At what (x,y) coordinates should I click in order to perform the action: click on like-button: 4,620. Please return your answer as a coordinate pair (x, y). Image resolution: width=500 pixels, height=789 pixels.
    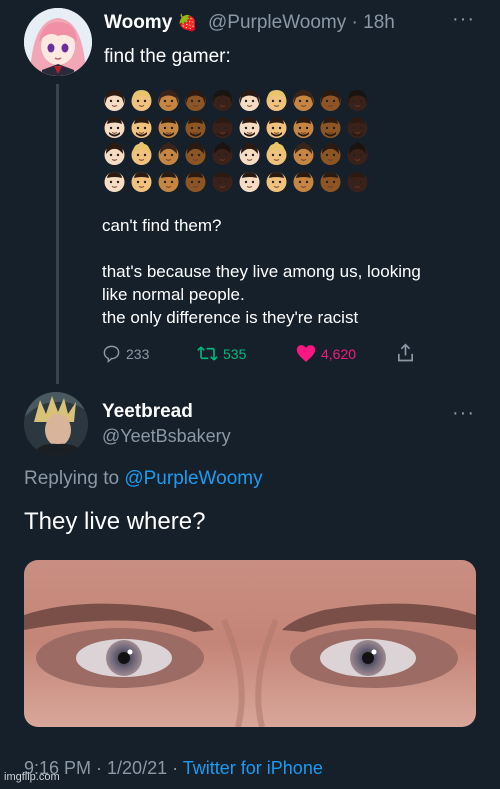
    Looking at the image, I should click on (326, 353).